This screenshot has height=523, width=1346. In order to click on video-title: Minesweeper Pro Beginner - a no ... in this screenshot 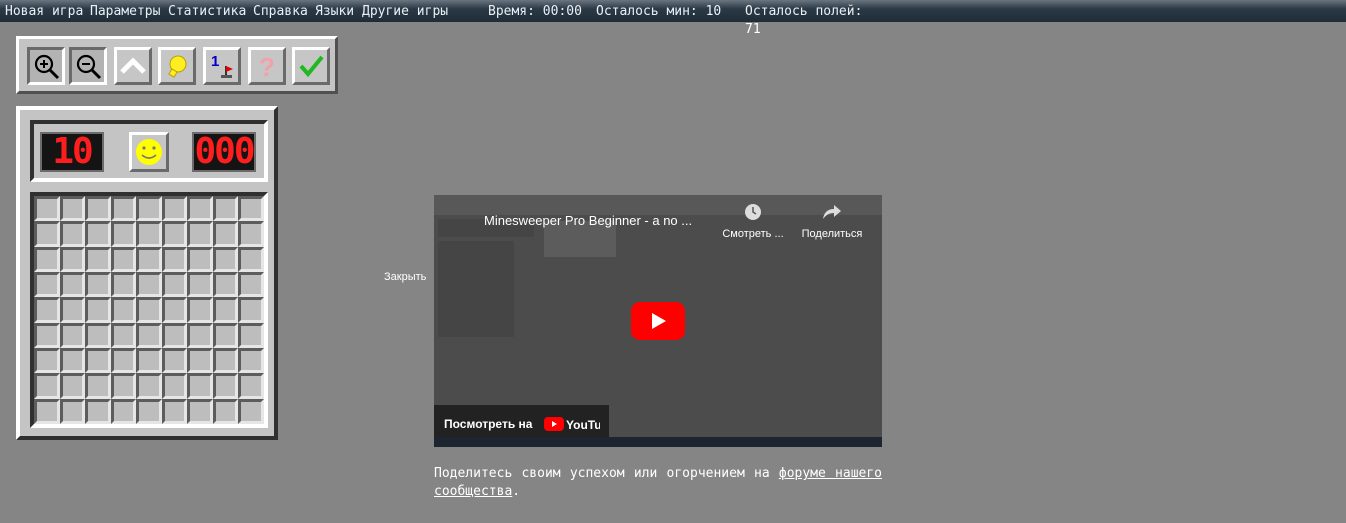, I will do `click(588, 220)`.